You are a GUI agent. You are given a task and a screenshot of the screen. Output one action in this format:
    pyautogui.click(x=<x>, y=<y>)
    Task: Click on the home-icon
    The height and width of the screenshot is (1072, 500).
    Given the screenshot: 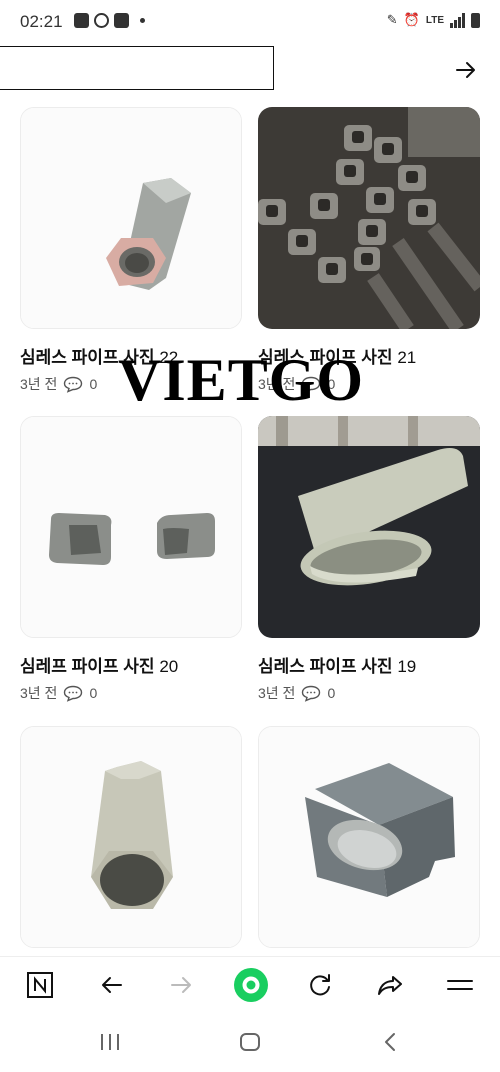 What is the action you would take?
    pyautogui.click(x=250, y=1042)
    